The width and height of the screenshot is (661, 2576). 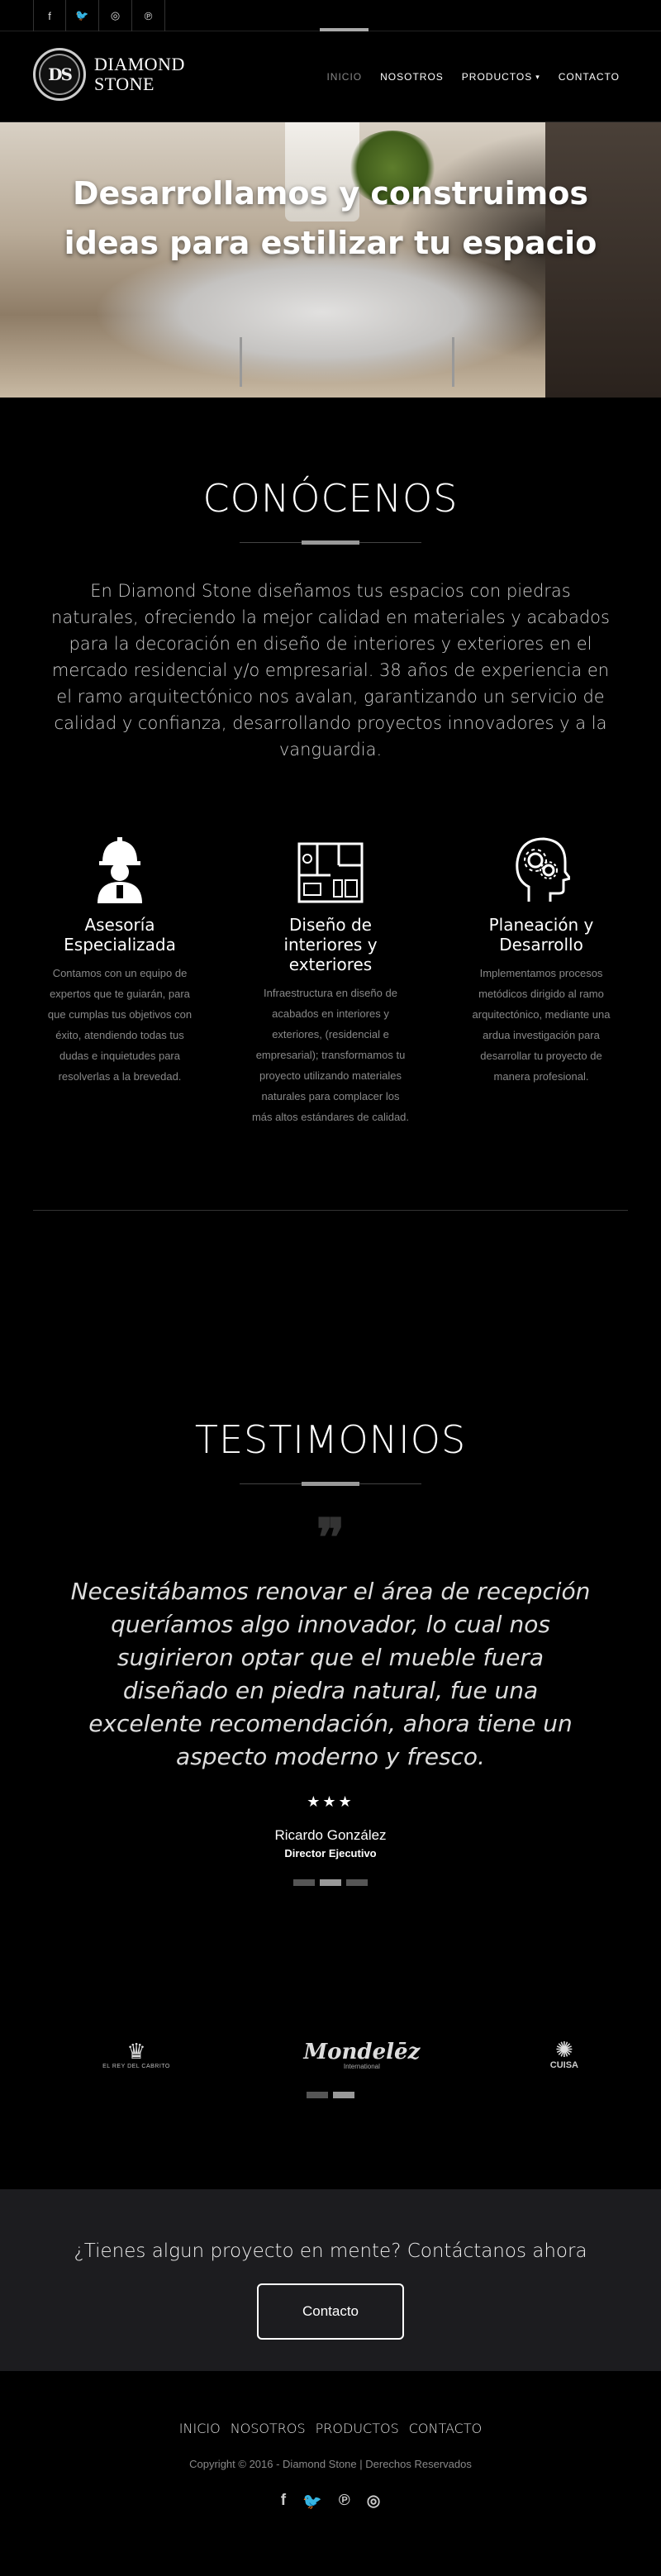 What do you see at coordinates (136, 2054) in the screenshot?
I see `crown-logo-icon: ♛ EL REY DEL CABRITO` at bounding box center [136, 2054].